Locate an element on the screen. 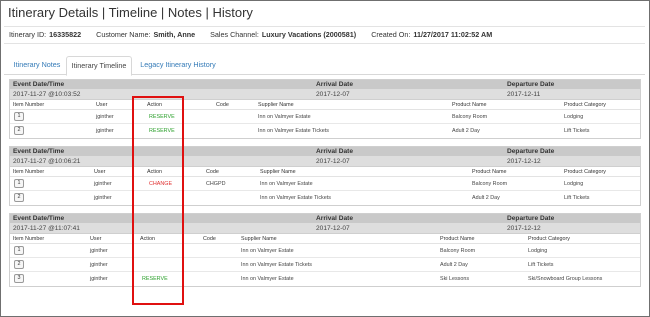 This screenshot has height=317, width=650. event-dates-row: 2017-11-27 @10:06:21 2017-12-07 2017-12-12 is located at coordinates (325, 161).